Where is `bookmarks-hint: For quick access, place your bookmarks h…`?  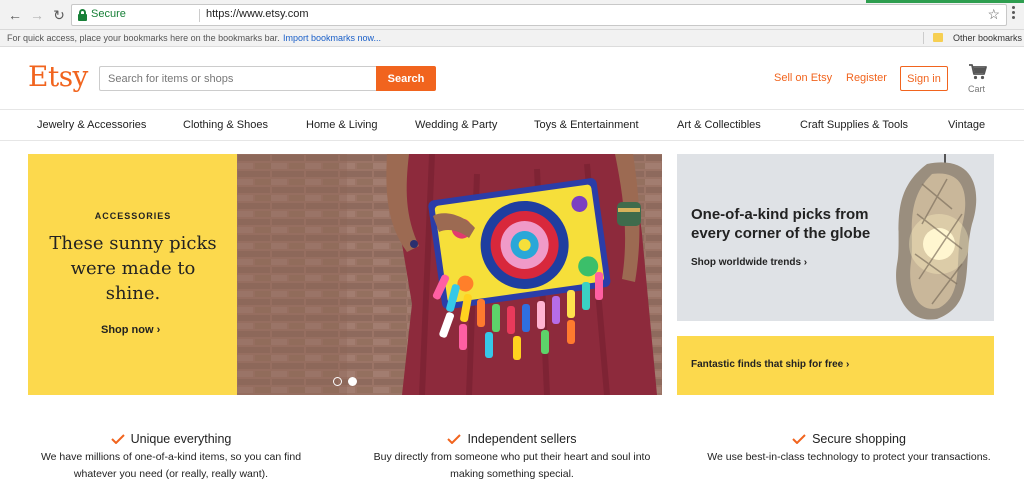
bookmarks-hint: For quick access, place your bookmarks h… is located at coordinates (143, 38).